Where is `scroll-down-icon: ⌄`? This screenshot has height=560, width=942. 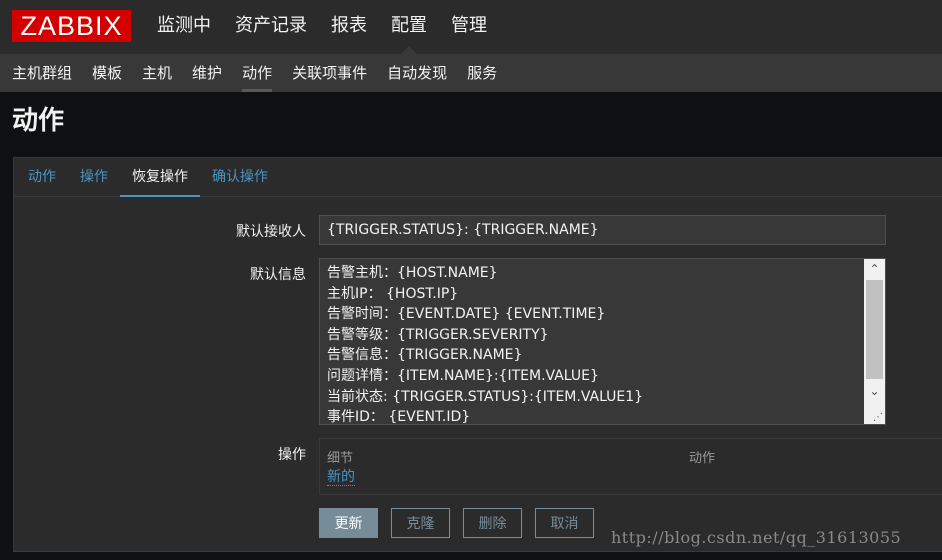
scroll-down-icon: ⌄ is located at coordinates (874, 391).